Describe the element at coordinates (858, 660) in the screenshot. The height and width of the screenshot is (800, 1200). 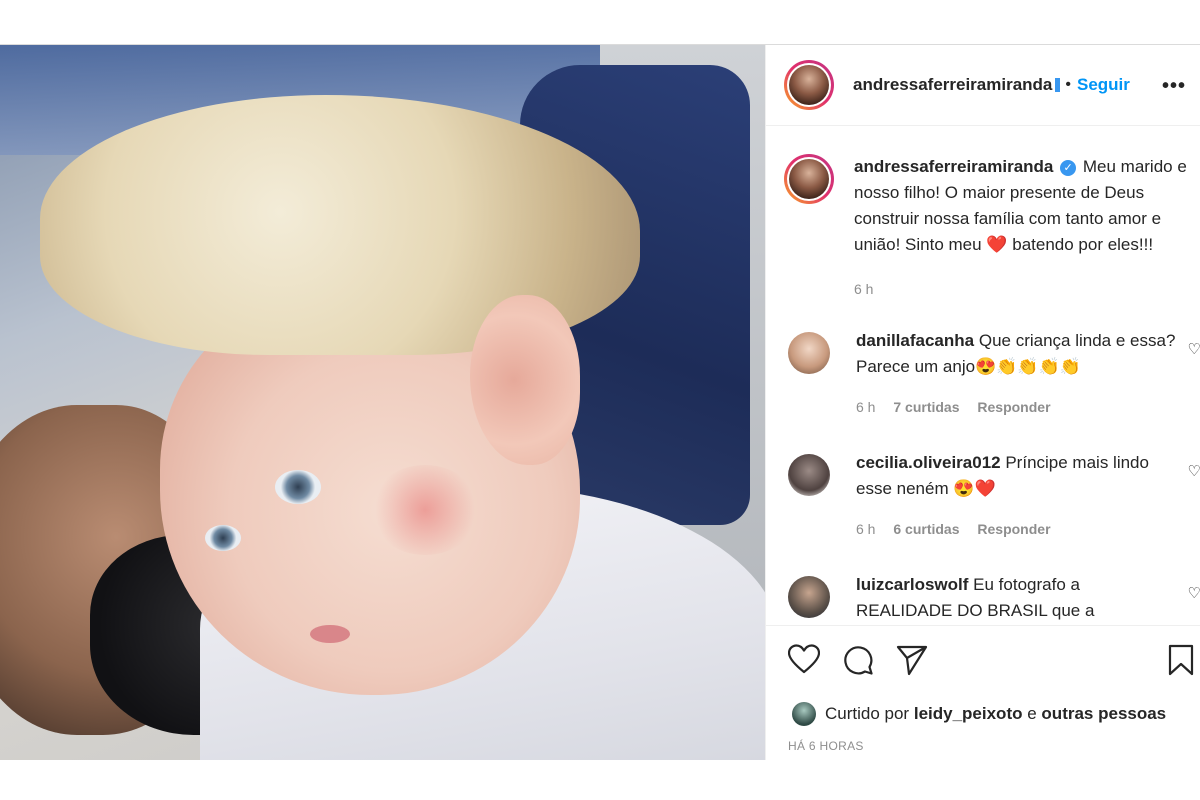
I see `comment-icon` at that location.